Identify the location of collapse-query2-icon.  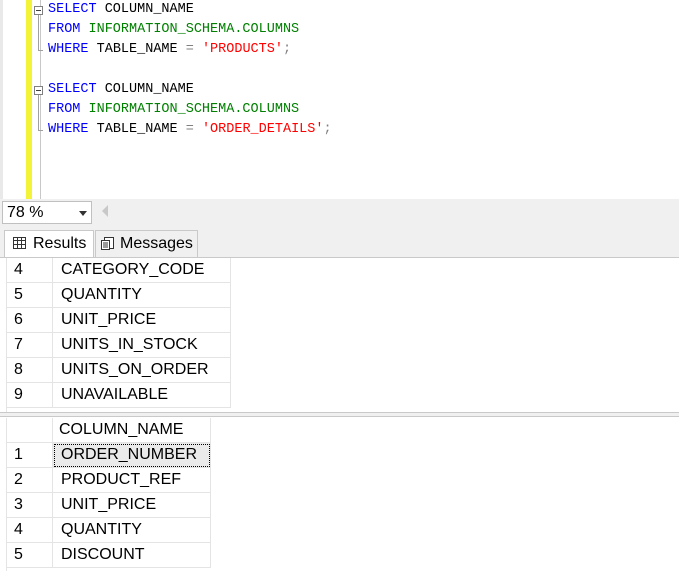
(38, 90).